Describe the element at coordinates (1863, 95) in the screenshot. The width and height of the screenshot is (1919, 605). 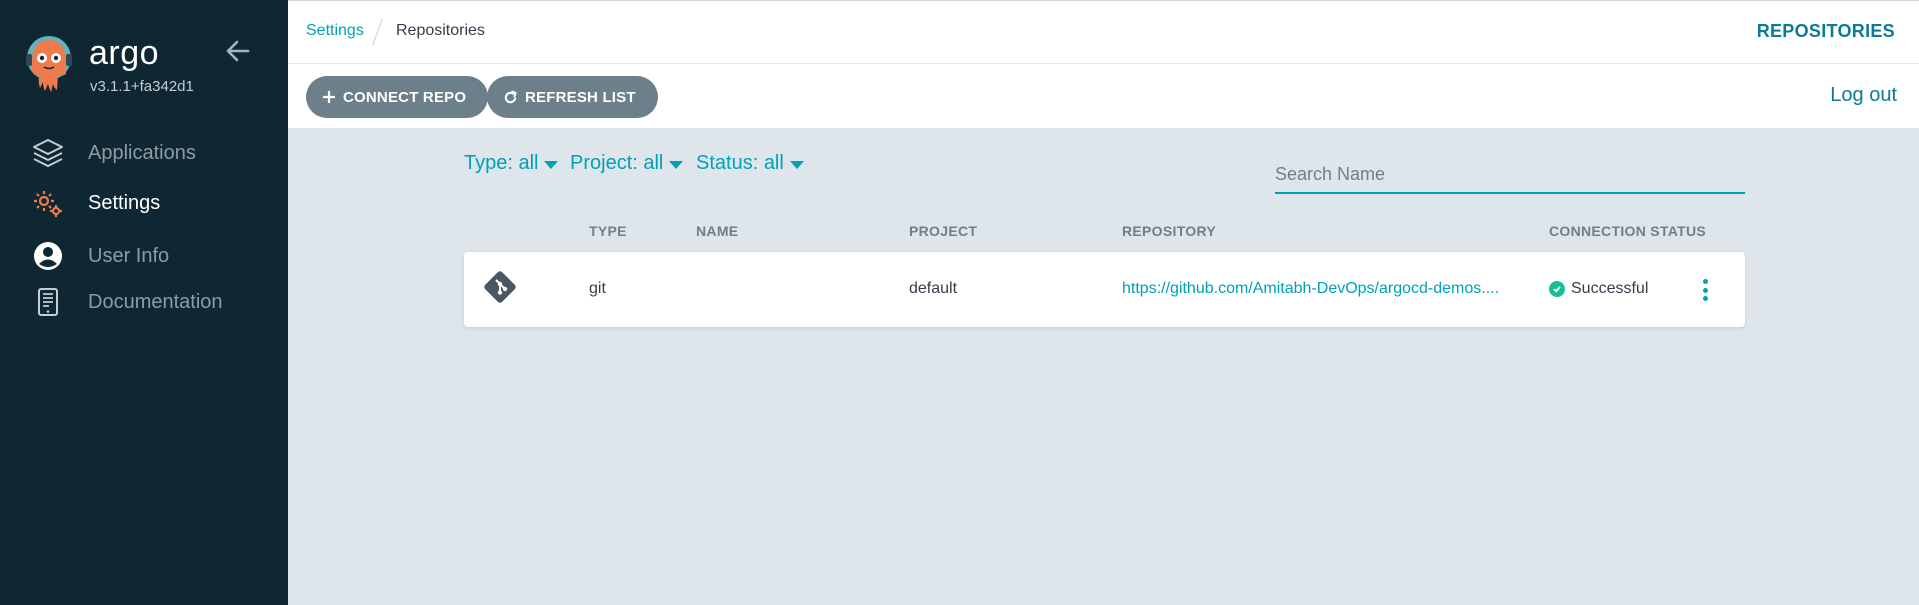
I see `logout-link: Log out` at that location.